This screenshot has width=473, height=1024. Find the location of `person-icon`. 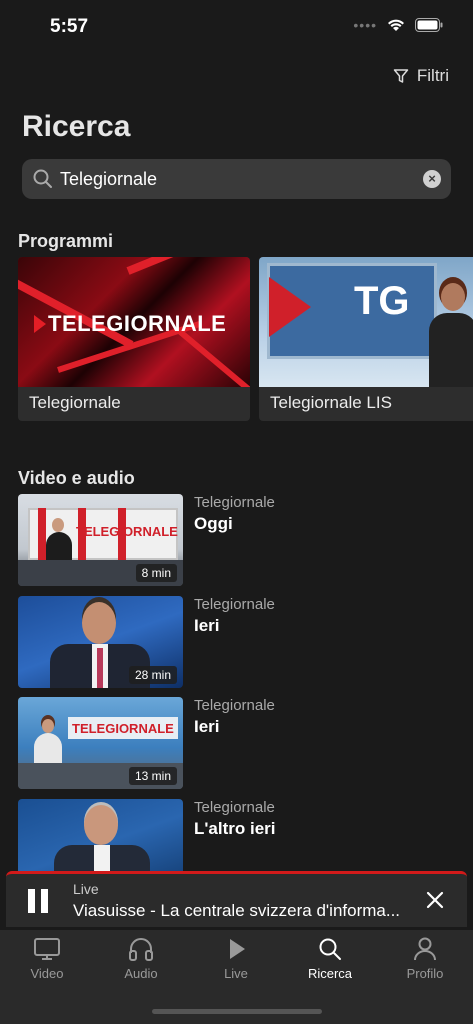

person-icon is located at coordinates (425, 949).